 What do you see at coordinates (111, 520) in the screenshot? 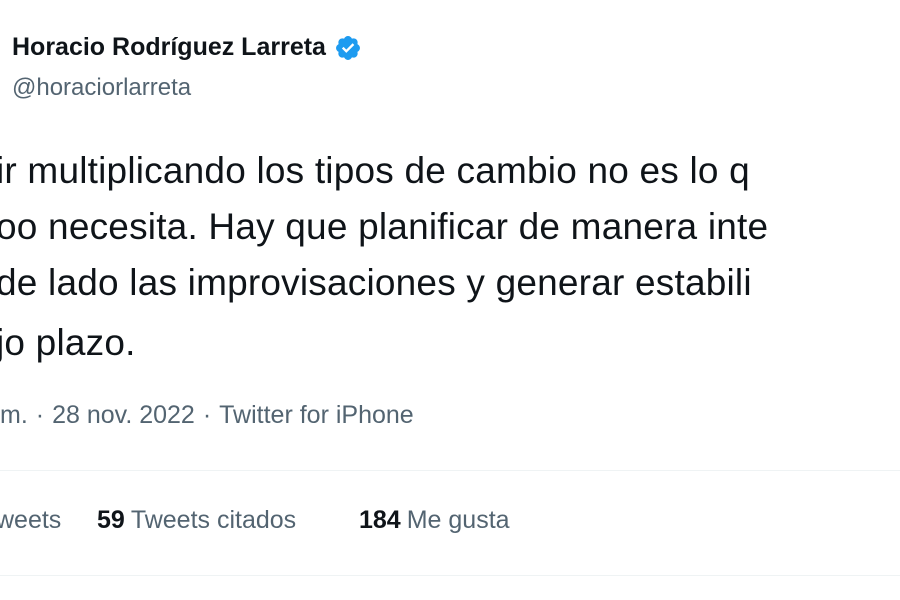
I see `quote-count: 59` at bounding box center [111, 520].